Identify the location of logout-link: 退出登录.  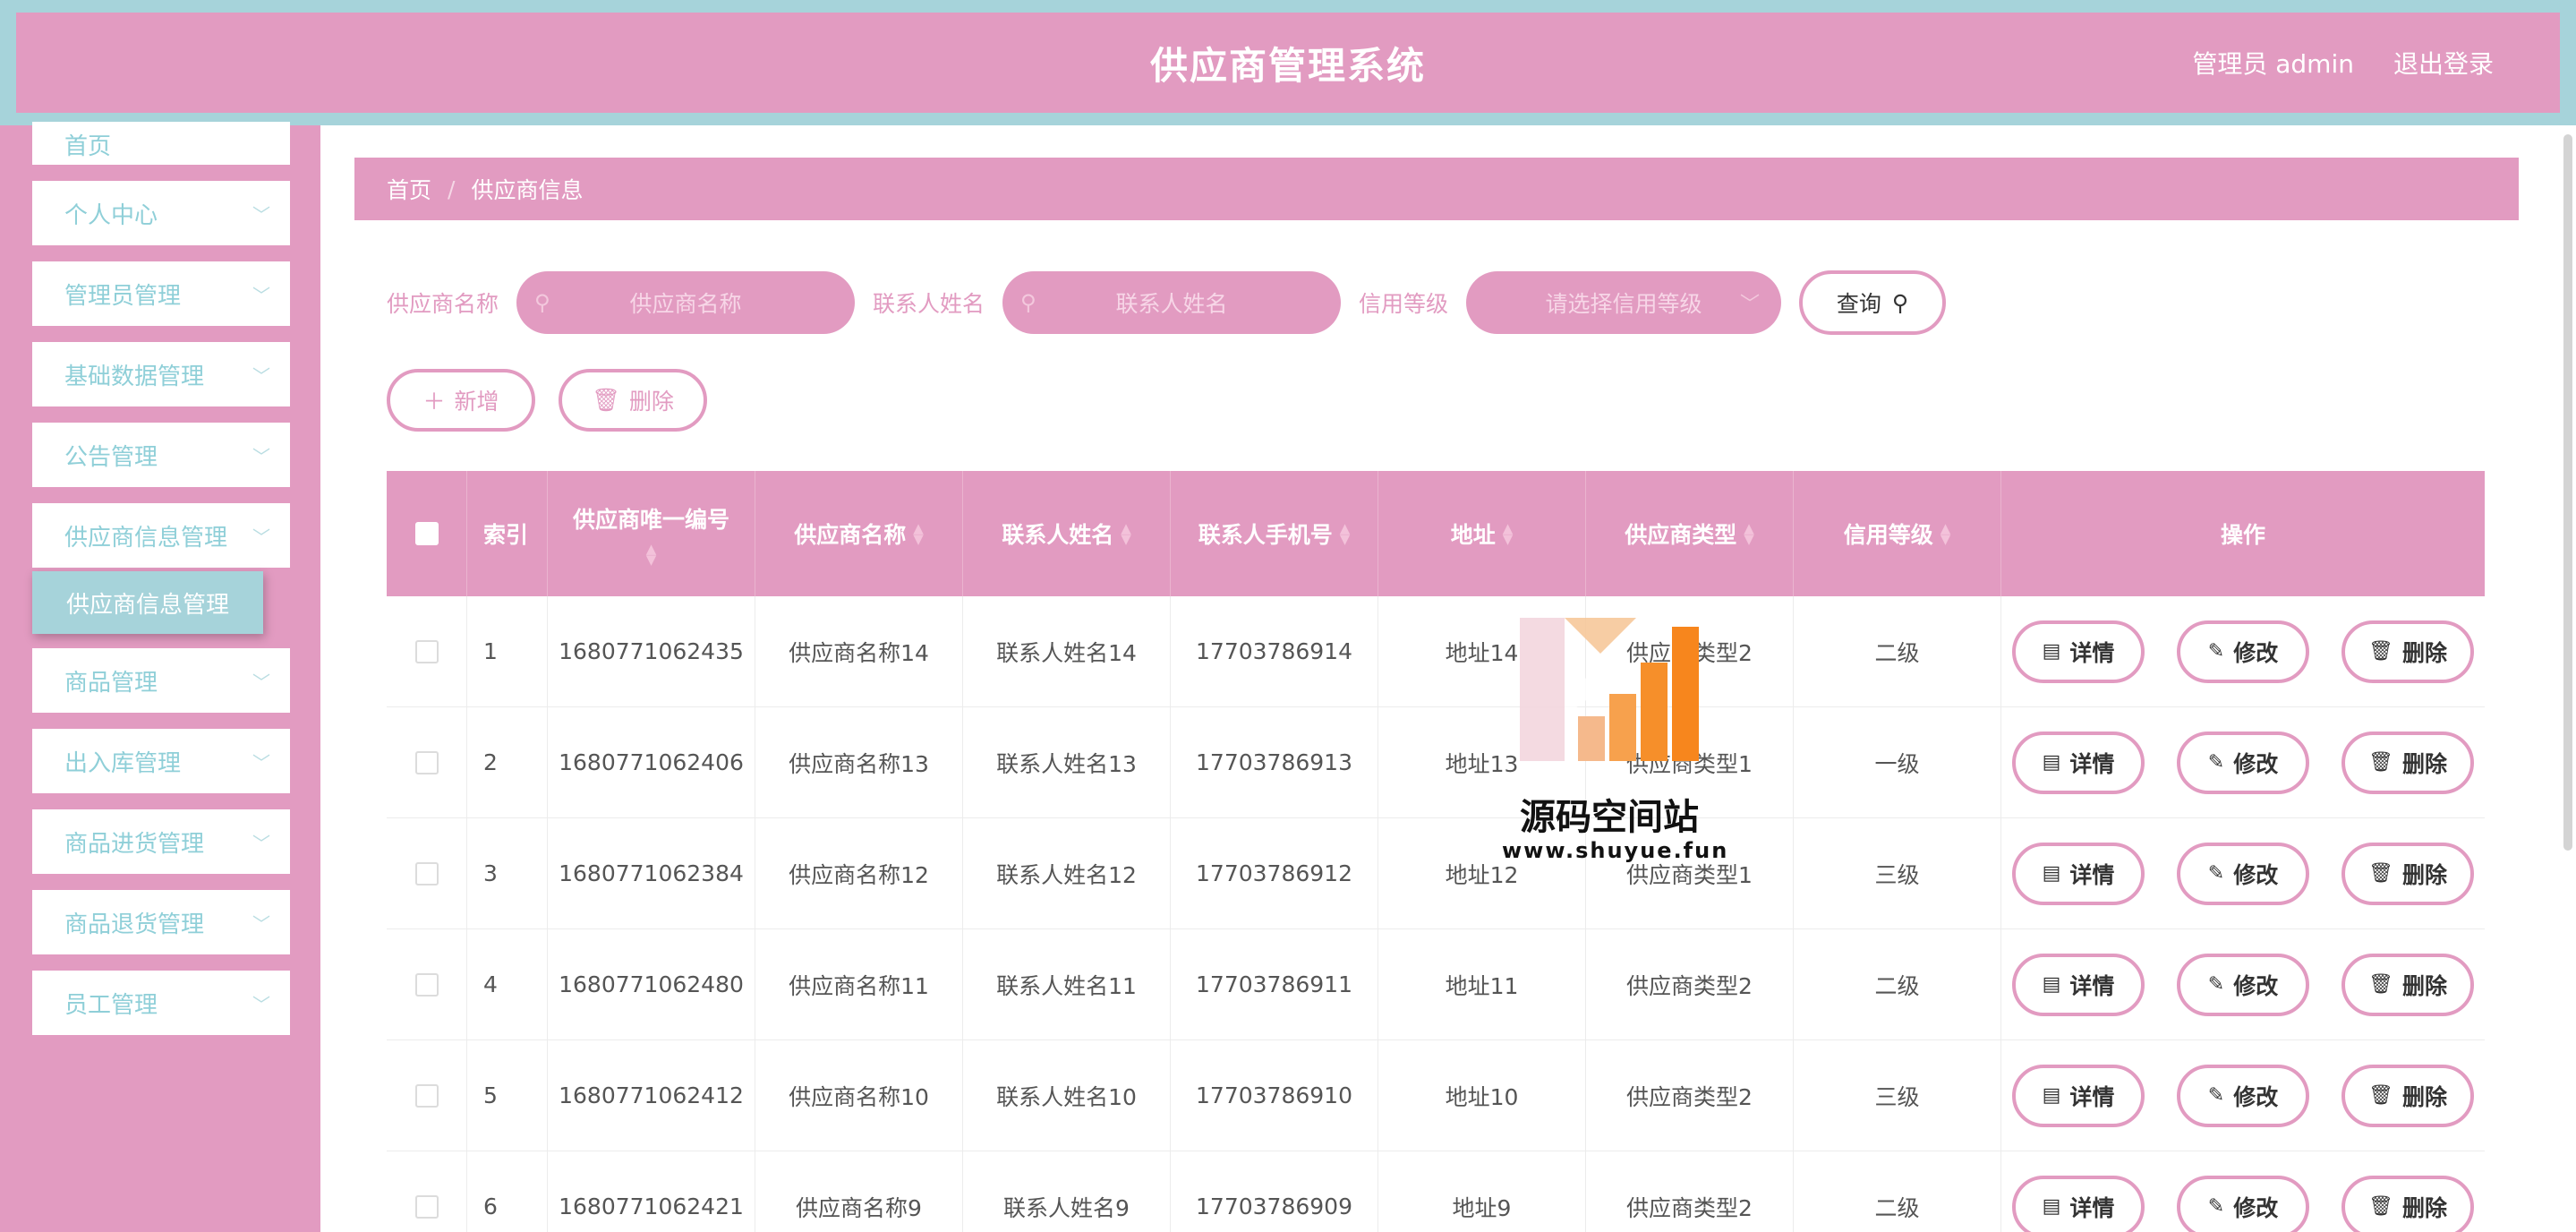
(2443, 63).